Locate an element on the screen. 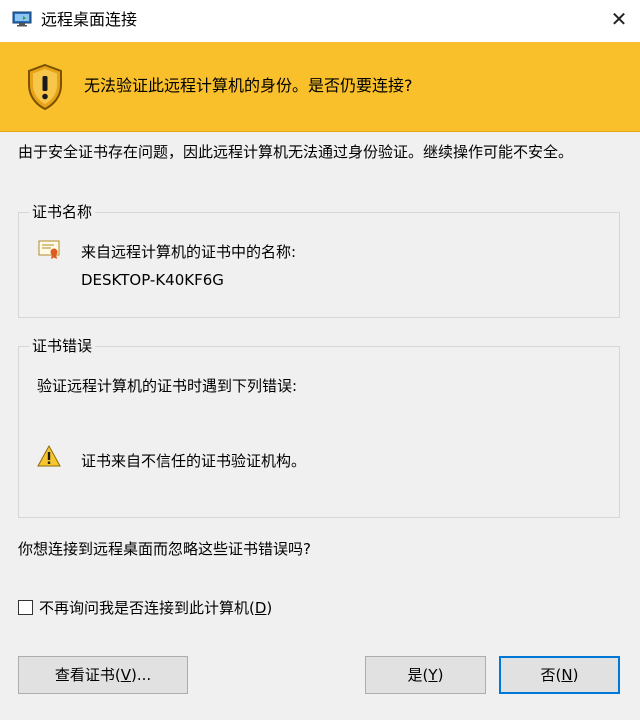 The width and height of the screenshot is (640, 720). certificate-name-value: DESKTOP-K40KF6G is located at coordinates (152, 280).